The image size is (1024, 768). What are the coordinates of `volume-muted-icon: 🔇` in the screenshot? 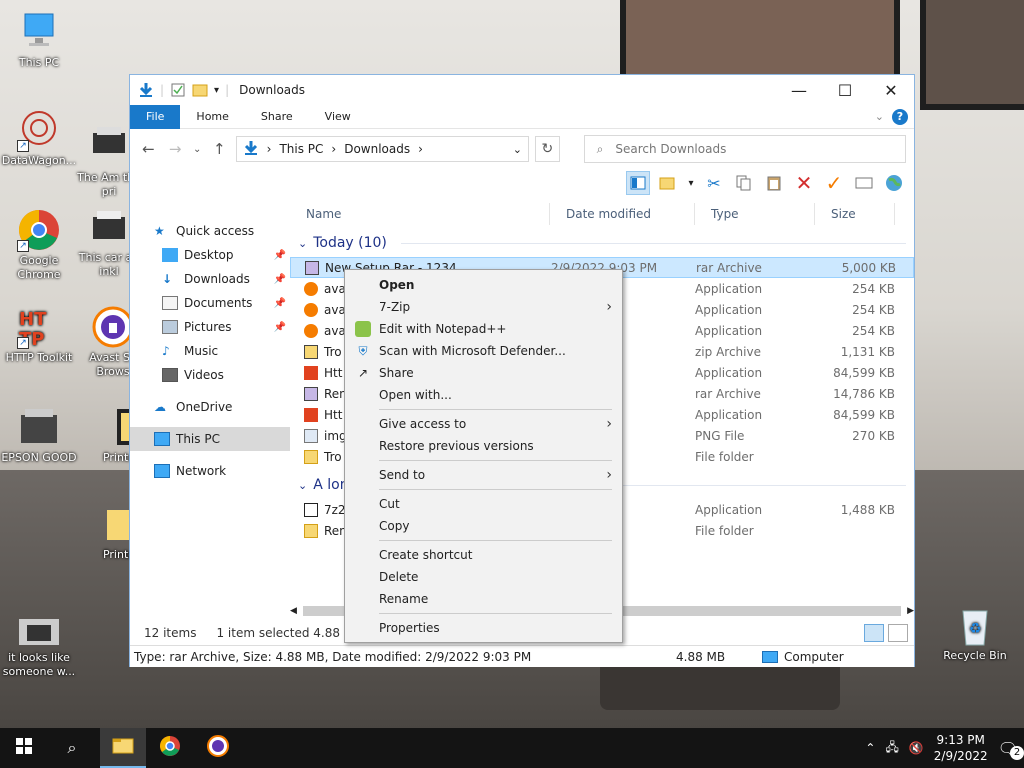 It's located at (916, 748).